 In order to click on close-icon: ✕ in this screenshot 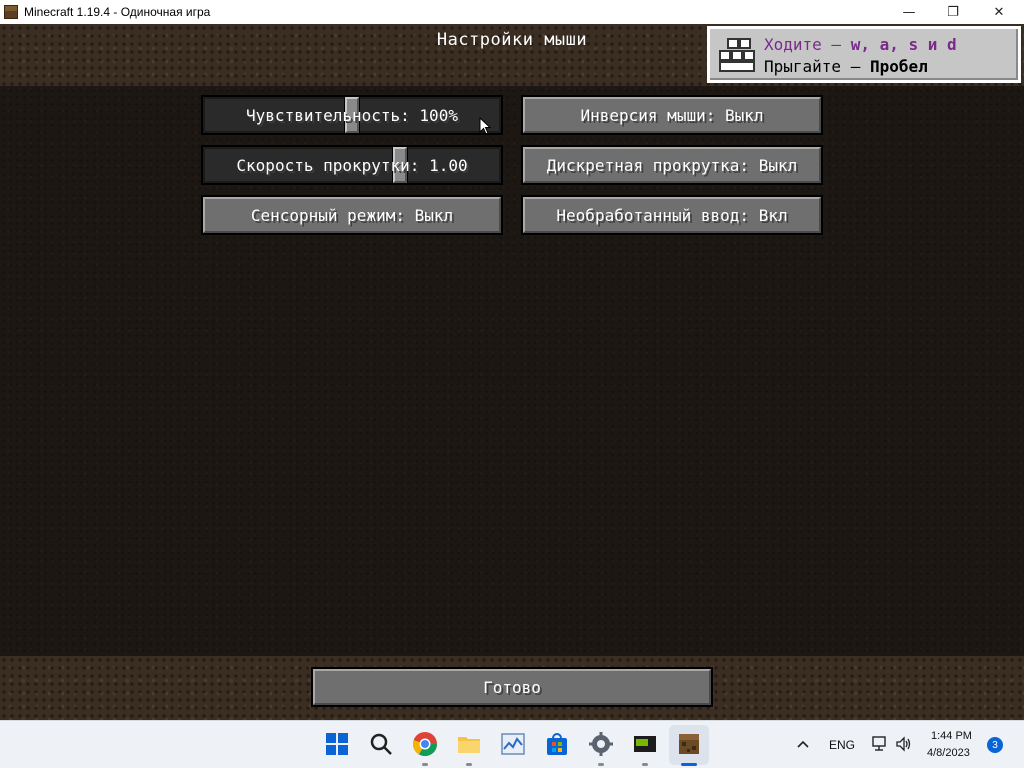, I will do `click(999, 12)`.